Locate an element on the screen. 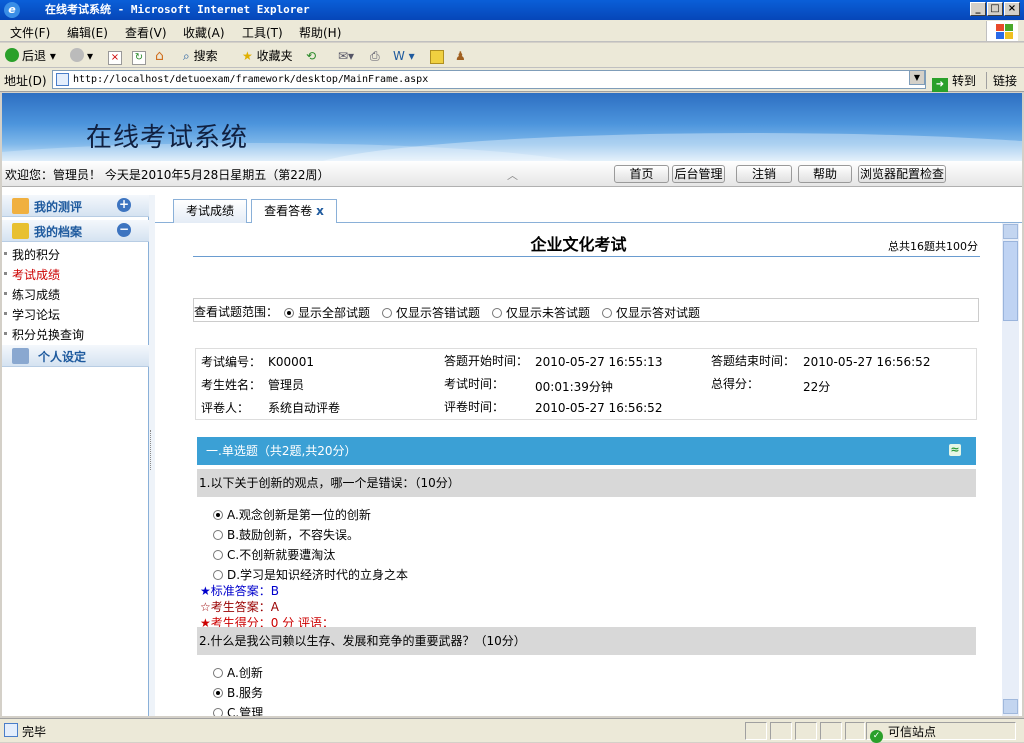  page-icon is located at coordinates (62, 79).